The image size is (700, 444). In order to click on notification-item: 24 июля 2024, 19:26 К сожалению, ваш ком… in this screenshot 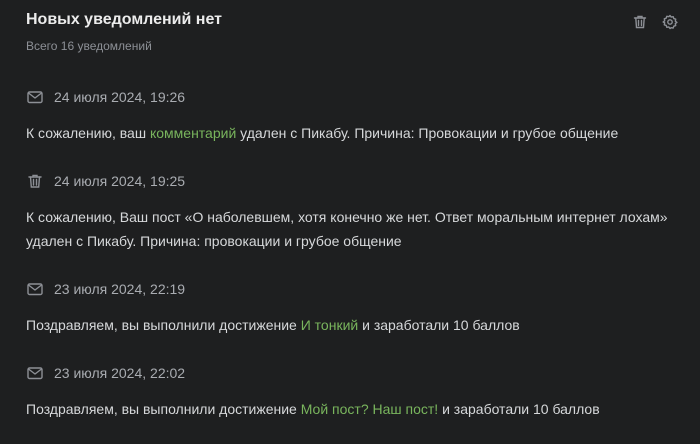, I will do `click(353, 116)`.